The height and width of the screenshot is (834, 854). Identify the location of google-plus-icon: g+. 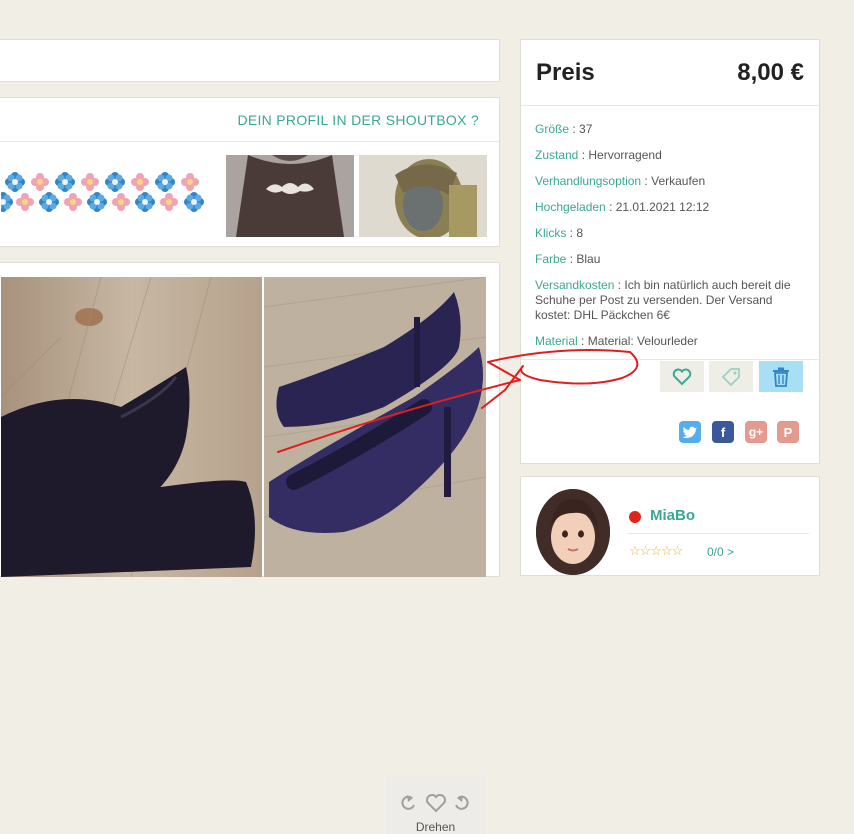
(756, 432).